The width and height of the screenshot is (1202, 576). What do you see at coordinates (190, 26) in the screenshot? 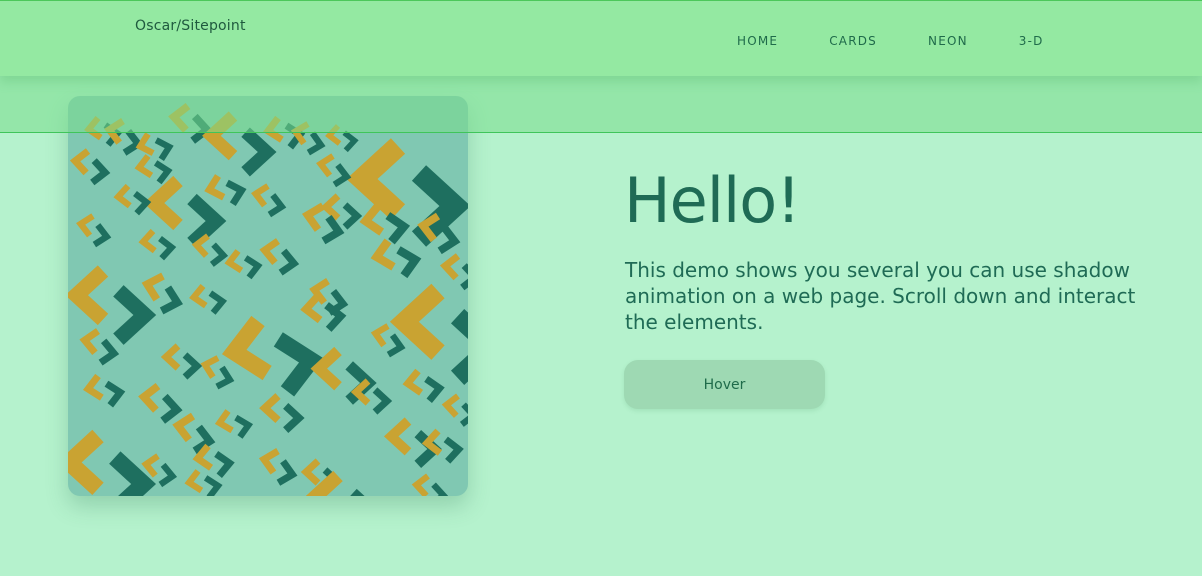
I see `brand-link: Oscar/Sitepoint` at bounding box center [190, 26].